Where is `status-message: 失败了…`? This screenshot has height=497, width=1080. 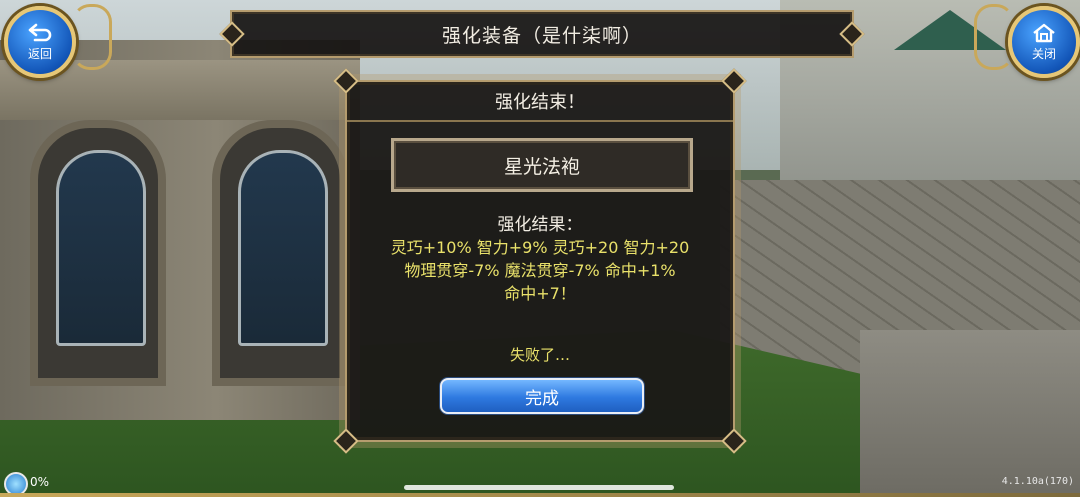
status-message: 失败了… is located at coordinates (539, 355).